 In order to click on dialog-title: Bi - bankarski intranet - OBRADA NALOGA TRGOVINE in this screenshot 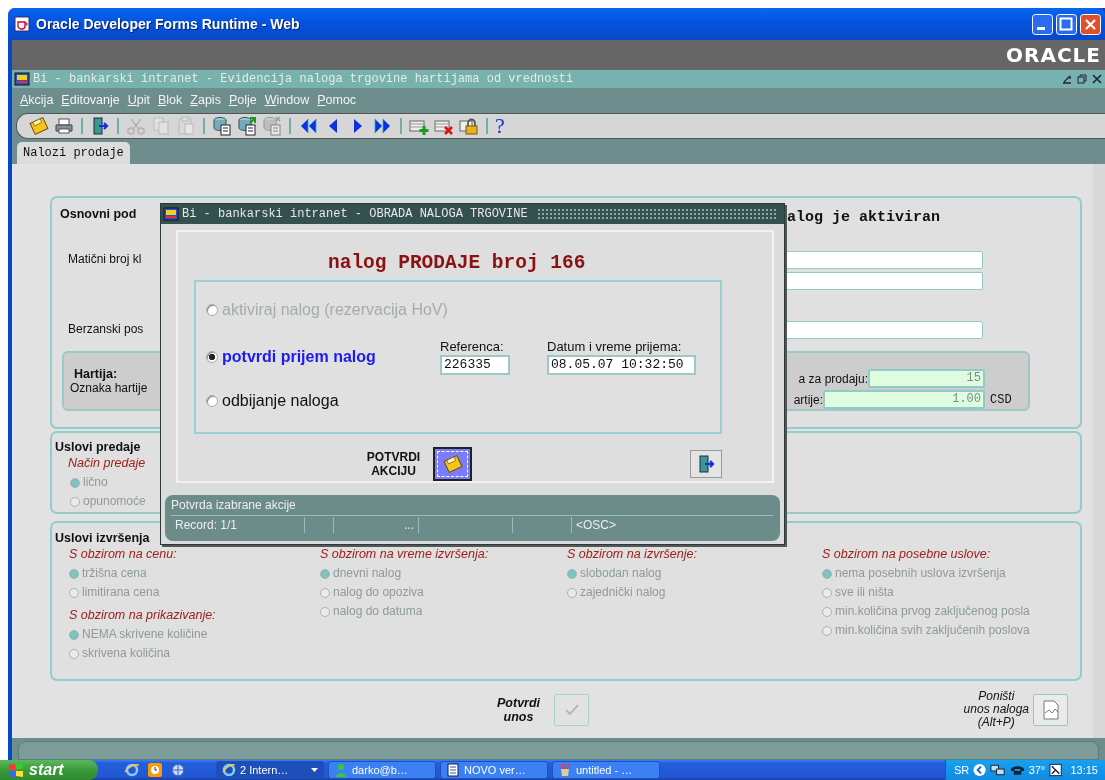, I will do `click(355, 214)`.